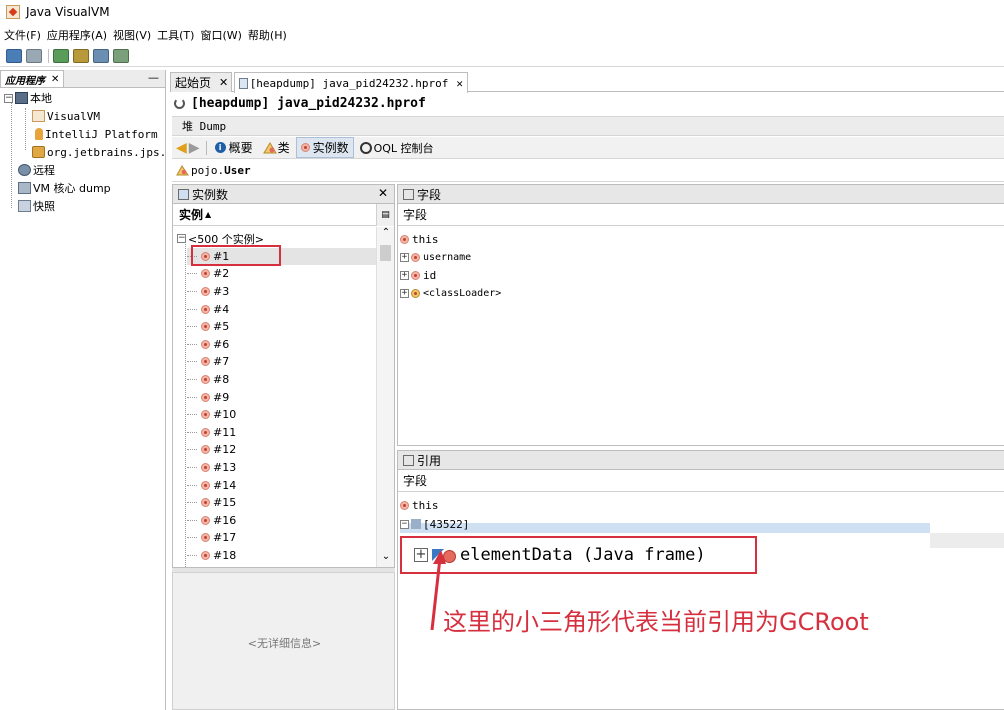 Image resolution: width=1004 pixels, height=710 pixels. Describe the element at coordinates (234, 147) in the screenshot. I see `summary-button: i 概要` at that location.